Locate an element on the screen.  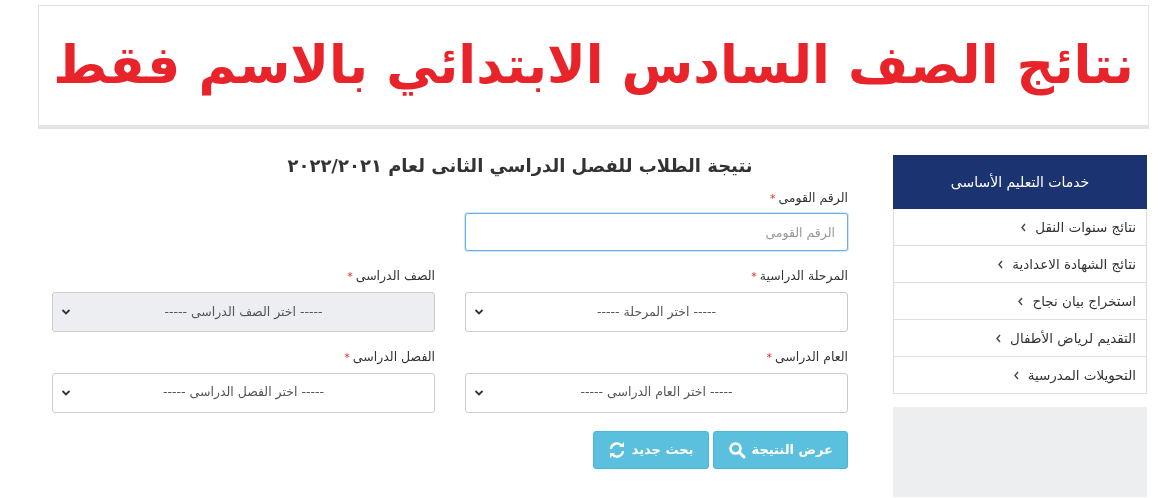
field-label: الصف الدراسى * is located at coordinates (390, 276).